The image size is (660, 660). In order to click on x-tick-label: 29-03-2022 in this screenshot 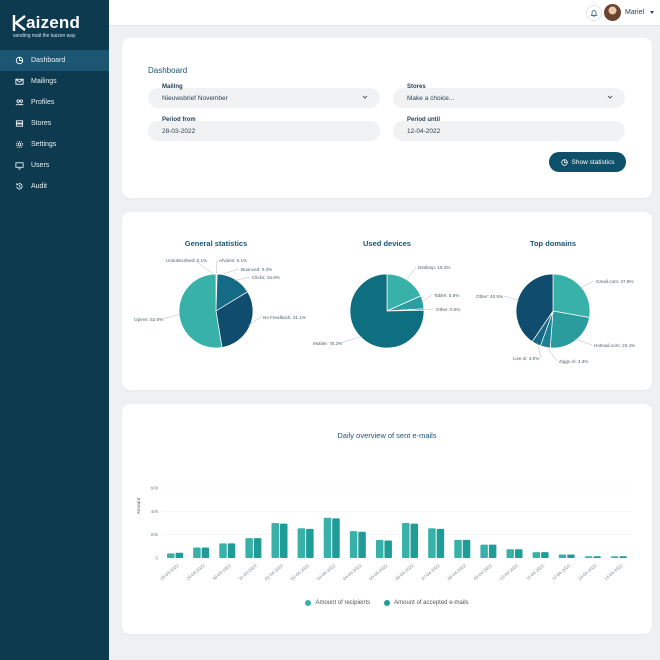, I will do `click(195, 572)`.